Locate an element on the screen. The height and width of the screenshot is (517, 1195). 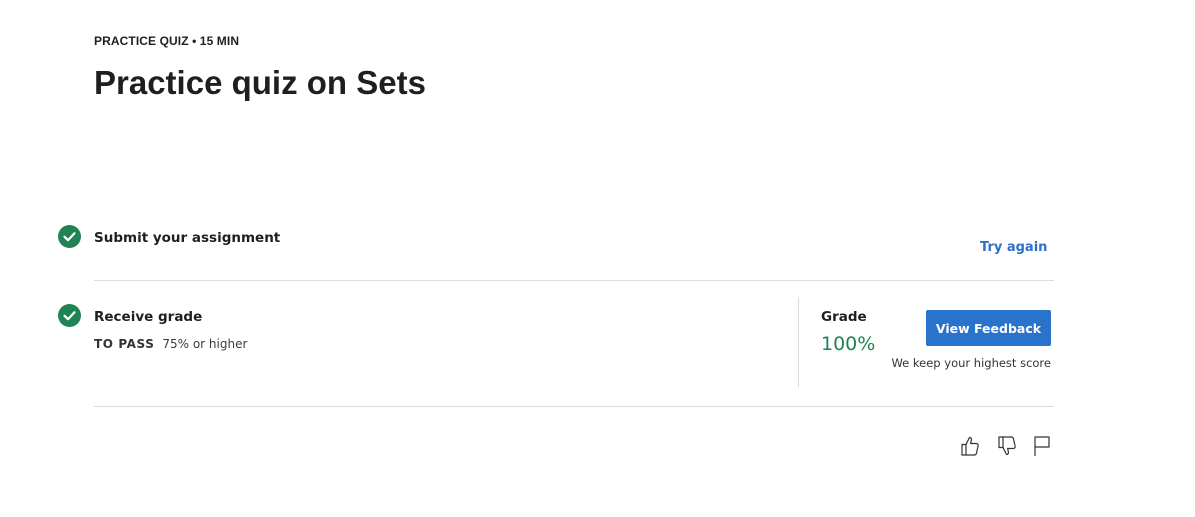
receive-grade-title: Receive grade is located at coordinates (148, 317).